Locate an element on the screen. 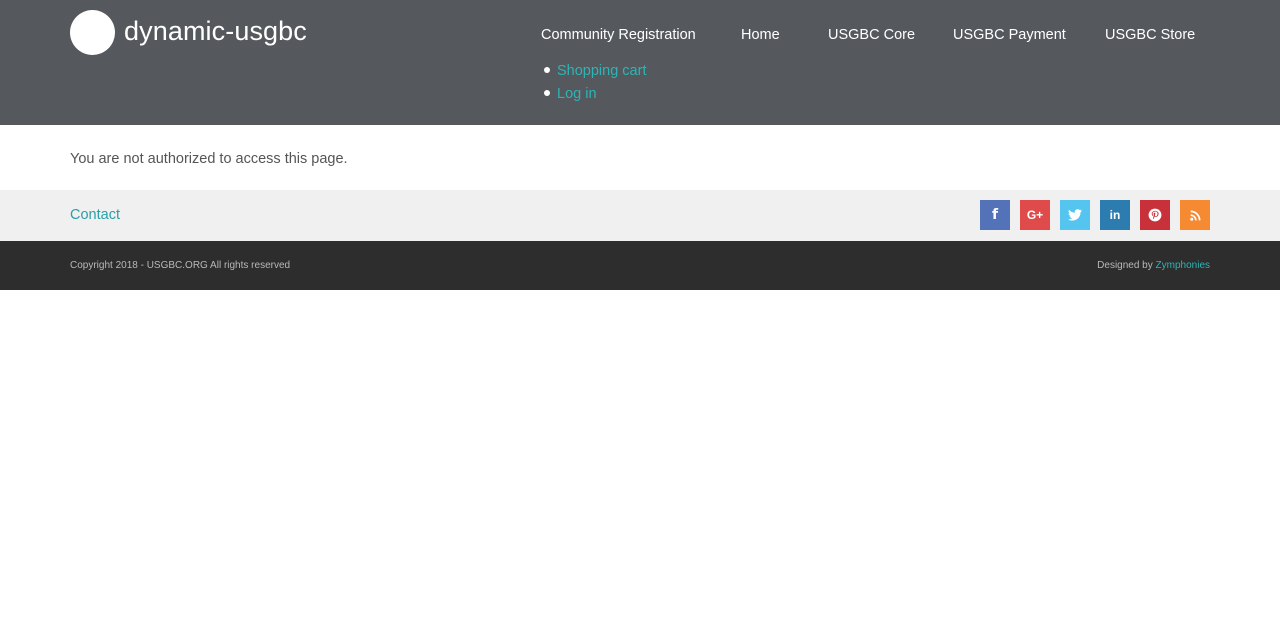 The height and width of the screenshot is (619, 1280). user-menu: Shopping cart Log in is located at coordinates (595, 83).